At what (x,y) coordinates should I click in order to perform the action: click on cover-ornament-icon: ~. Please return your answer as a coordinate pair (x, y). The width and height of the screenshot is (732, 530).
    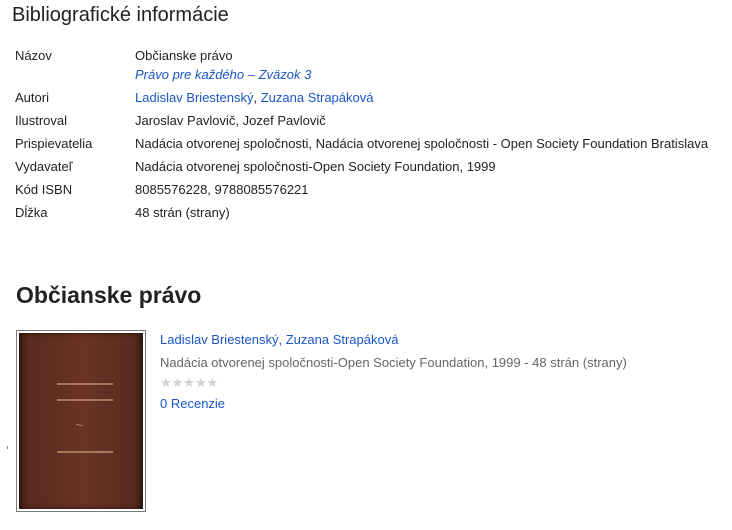
    Looking at the image, I should click on (79, 425).